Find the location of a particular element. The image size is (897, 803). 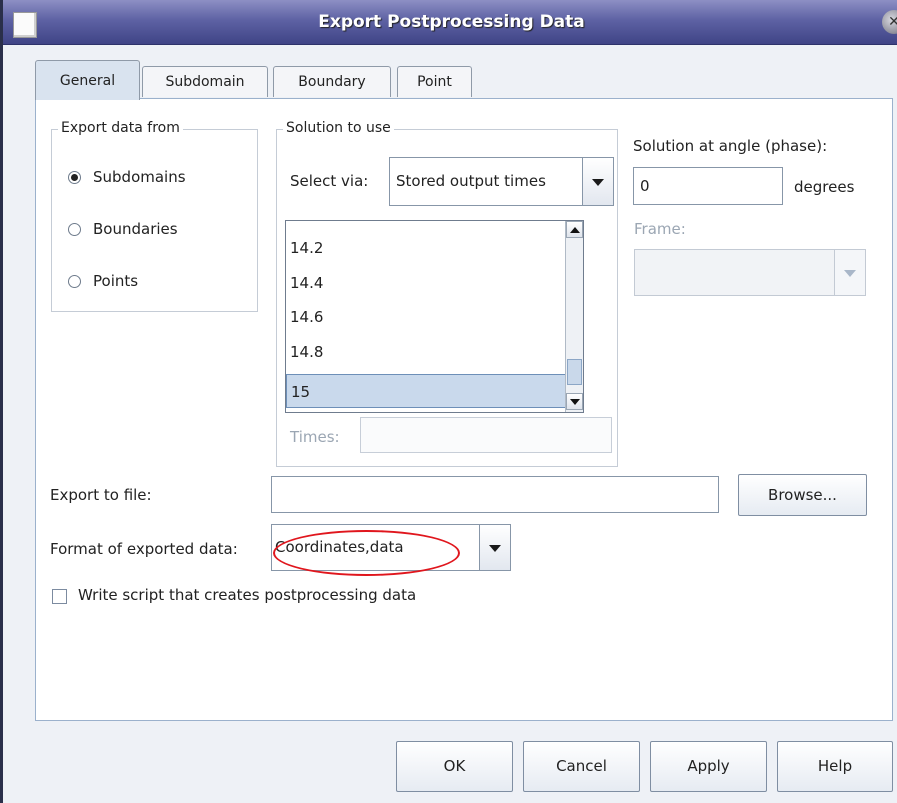

title-bar: Export Postprocessing Data ✕ is located at coordinates (450, 22).